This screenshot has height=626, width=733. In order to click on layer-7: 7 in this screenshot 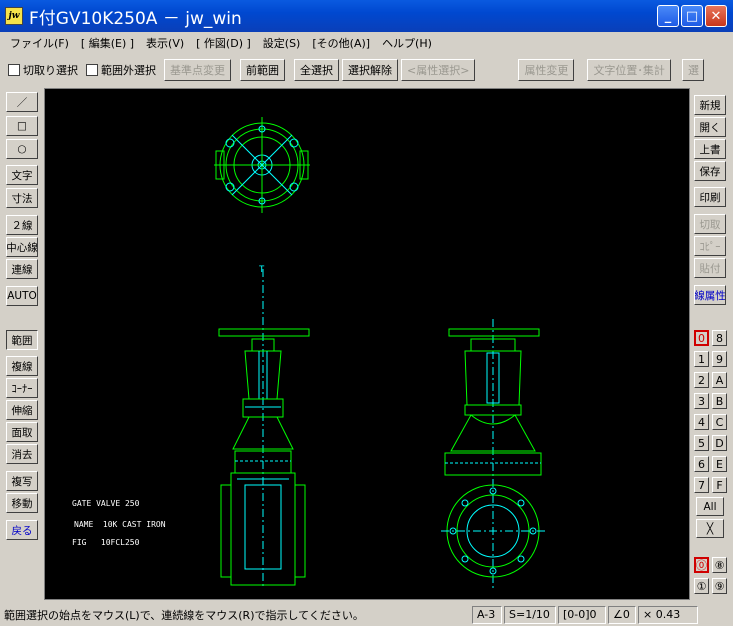, I will do `click(701, 485)`.